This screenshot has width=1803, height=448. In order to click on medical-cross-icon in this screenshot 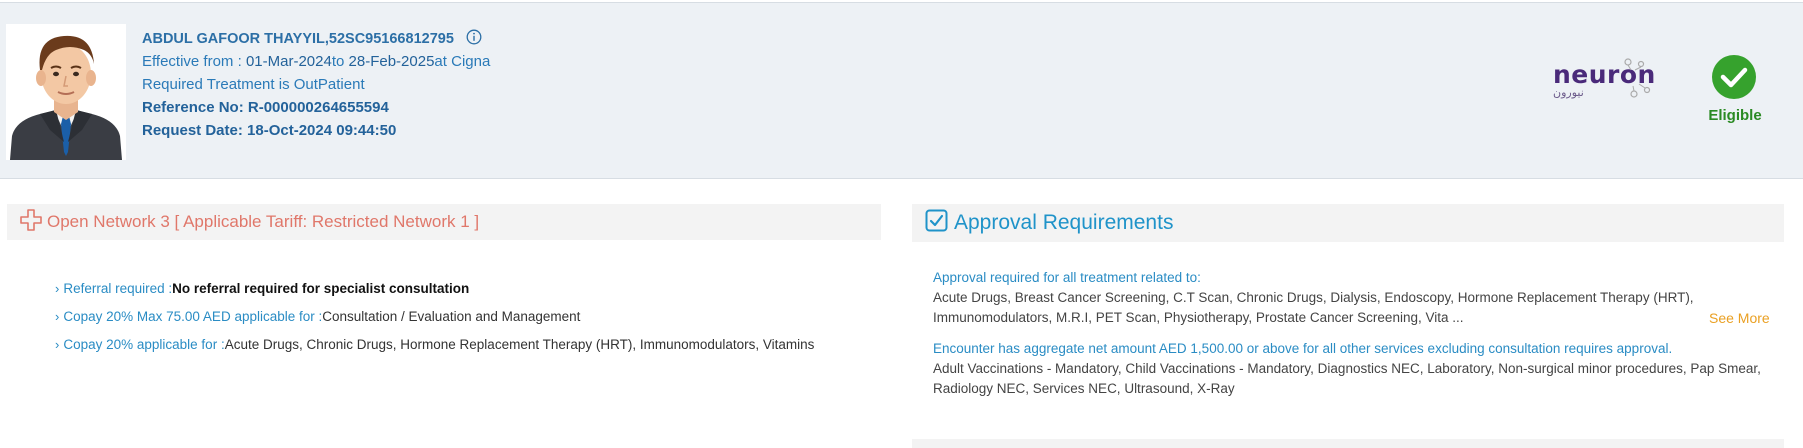, I will do `click(33, 222)`.